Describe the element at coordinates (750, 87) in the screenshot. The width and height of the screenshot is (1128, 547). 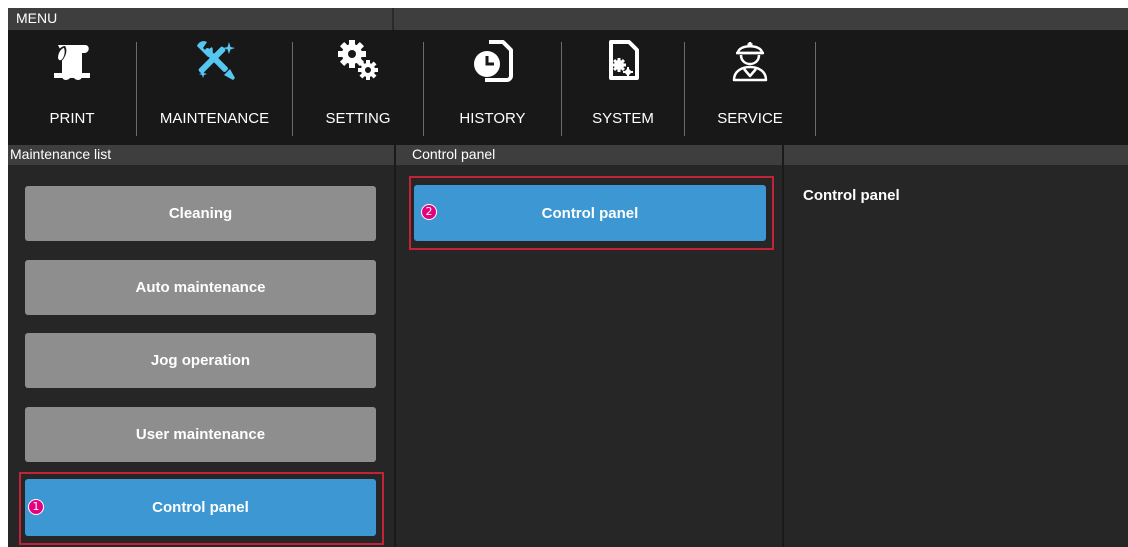
I see `toolbar-service-button: SERVICE` at that location.